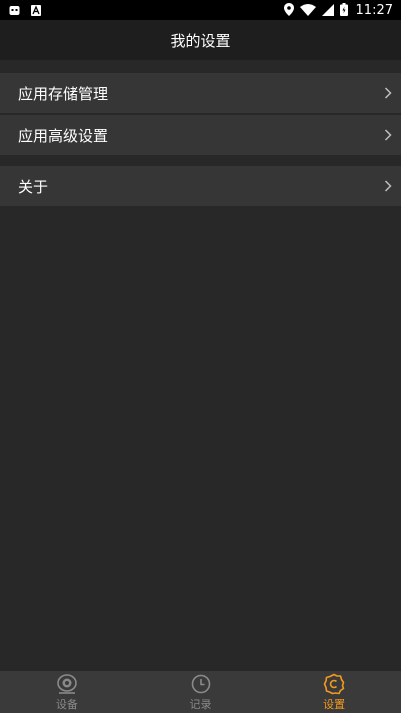 This screenshot has width=401, height=713. I want to click on tab-devices-label: 设备, so click(66, 704).